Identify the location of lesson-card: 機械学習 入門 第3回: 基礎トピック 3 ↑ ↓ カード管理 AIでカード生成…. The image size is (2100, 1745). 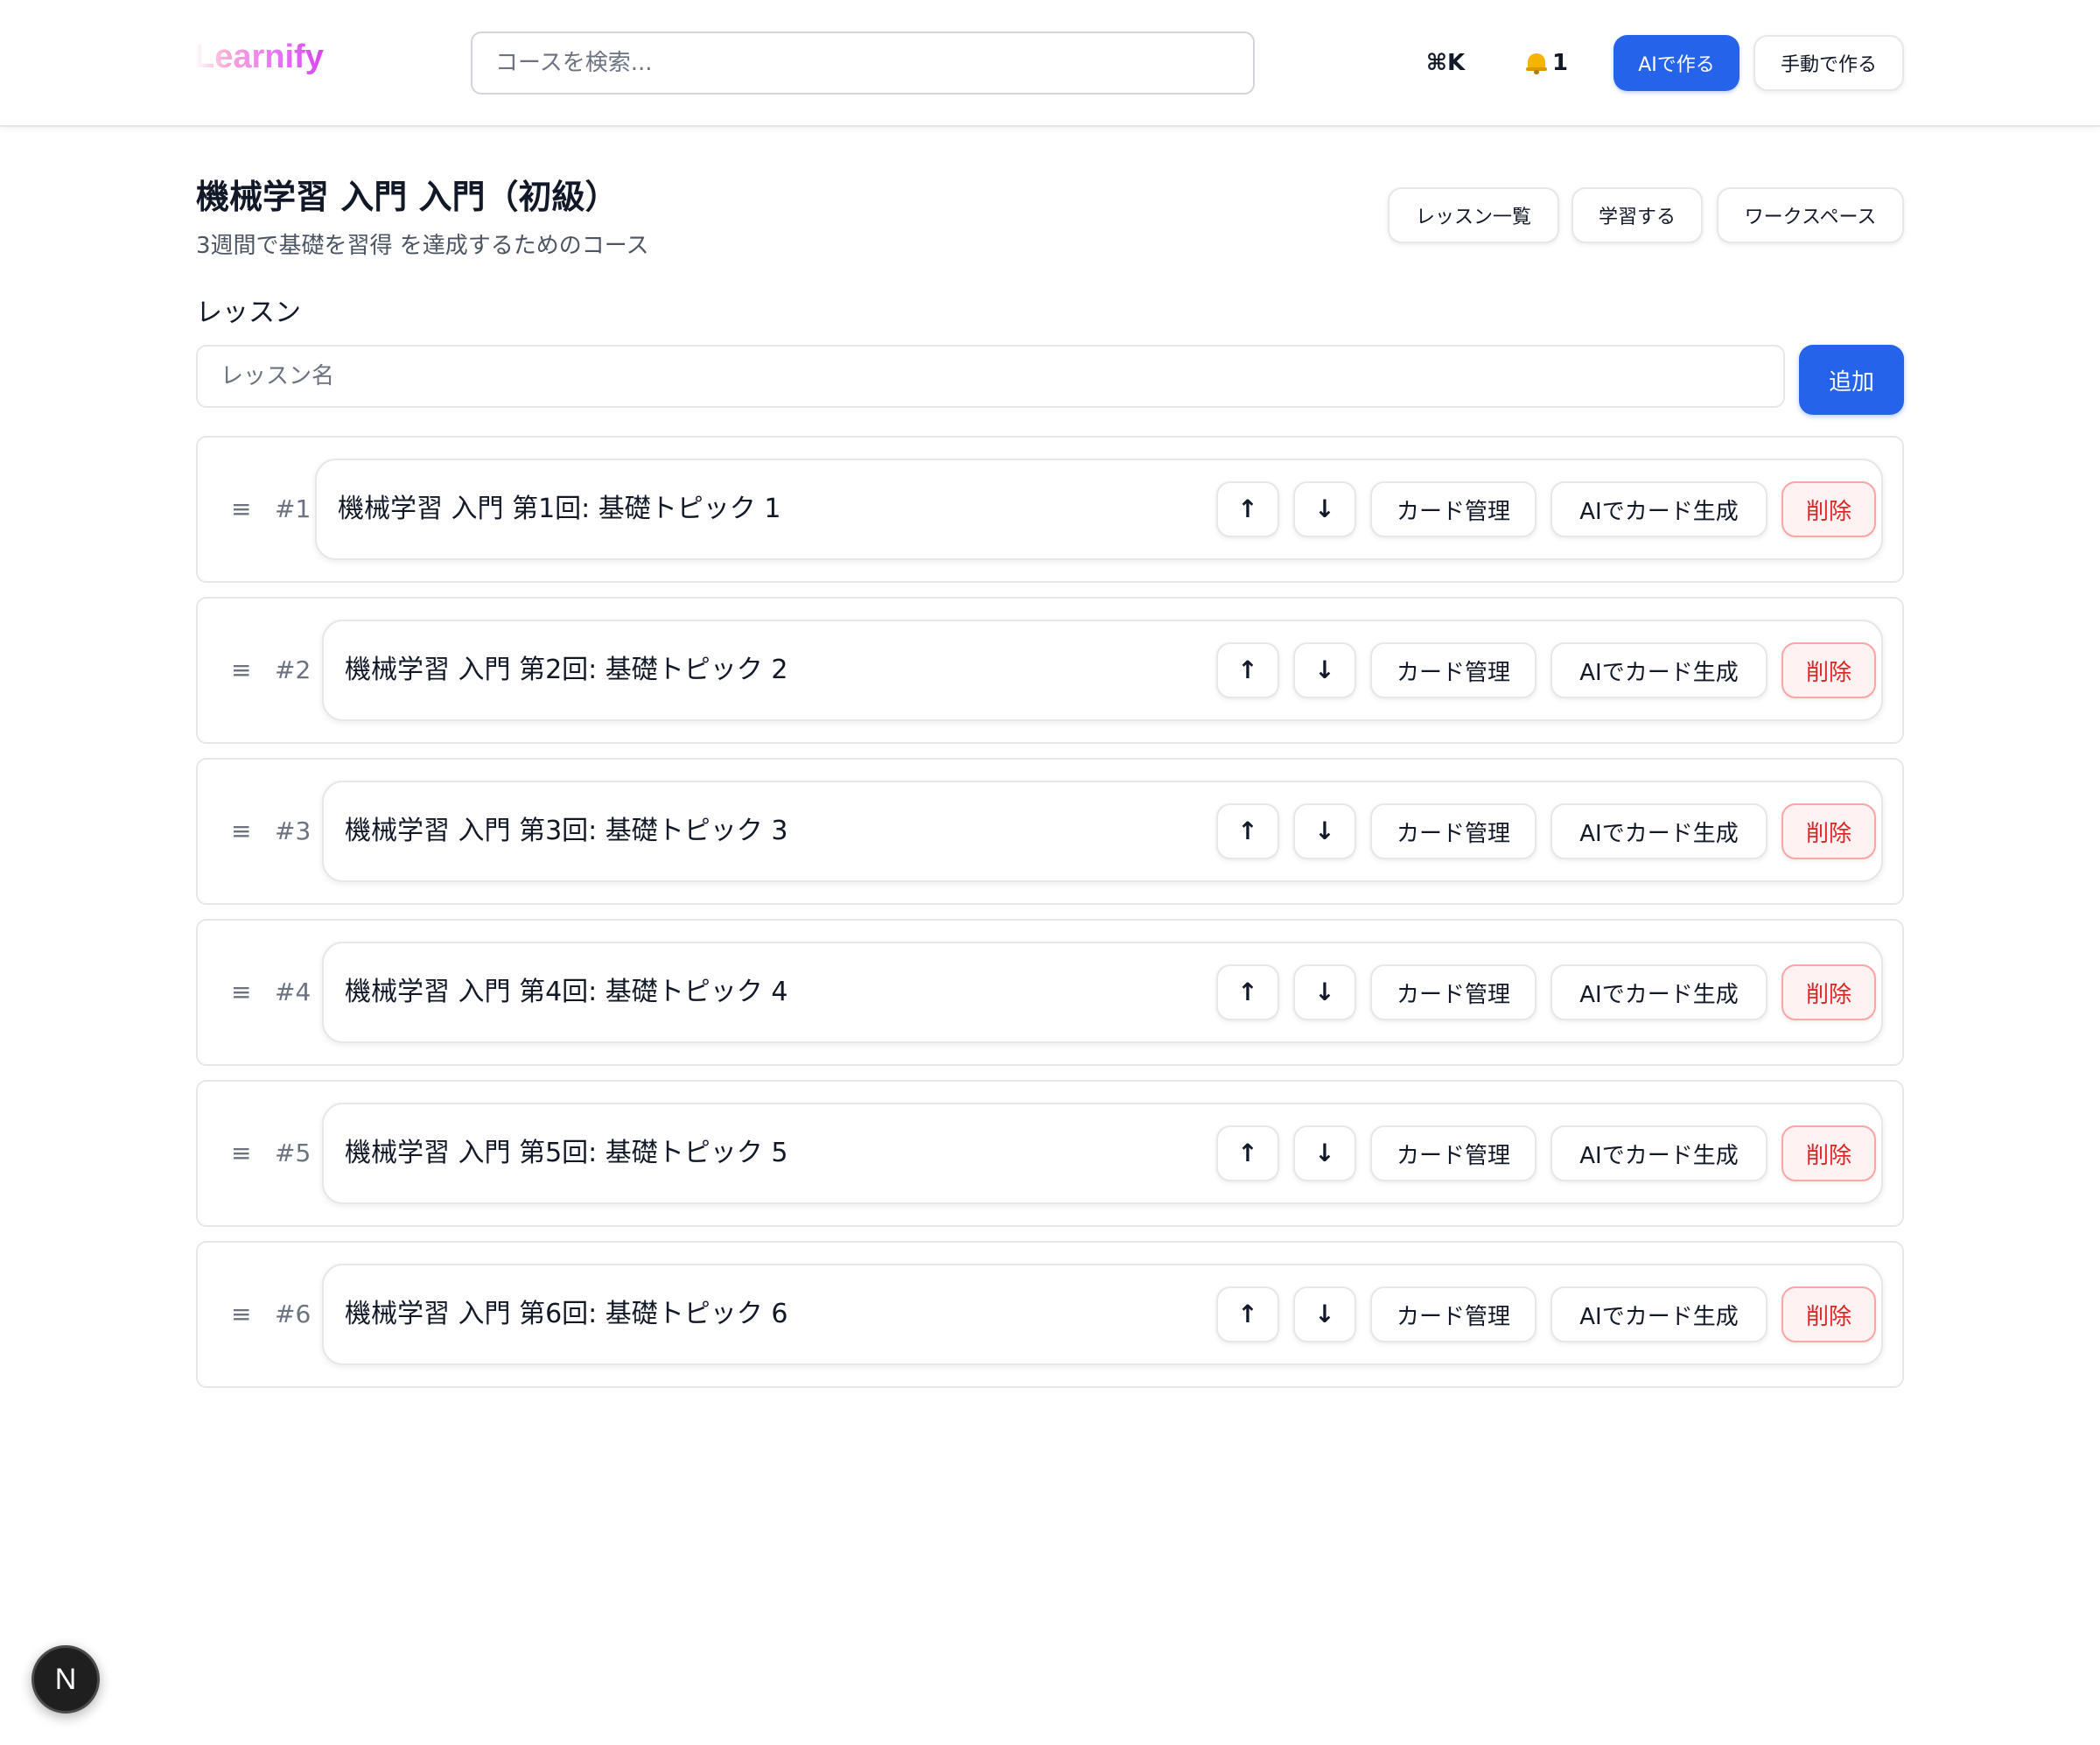
(1102, 832).